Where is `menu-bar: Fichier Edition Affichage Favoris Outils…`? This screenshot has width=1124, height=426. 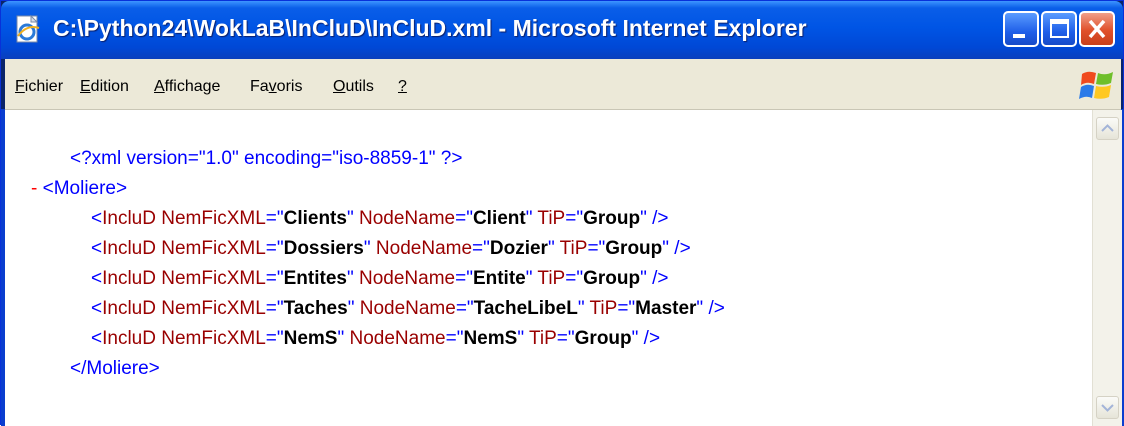
menu-bar: Fichier Edition Affichage Favoris Outils… is located at coordinates (563, 84).